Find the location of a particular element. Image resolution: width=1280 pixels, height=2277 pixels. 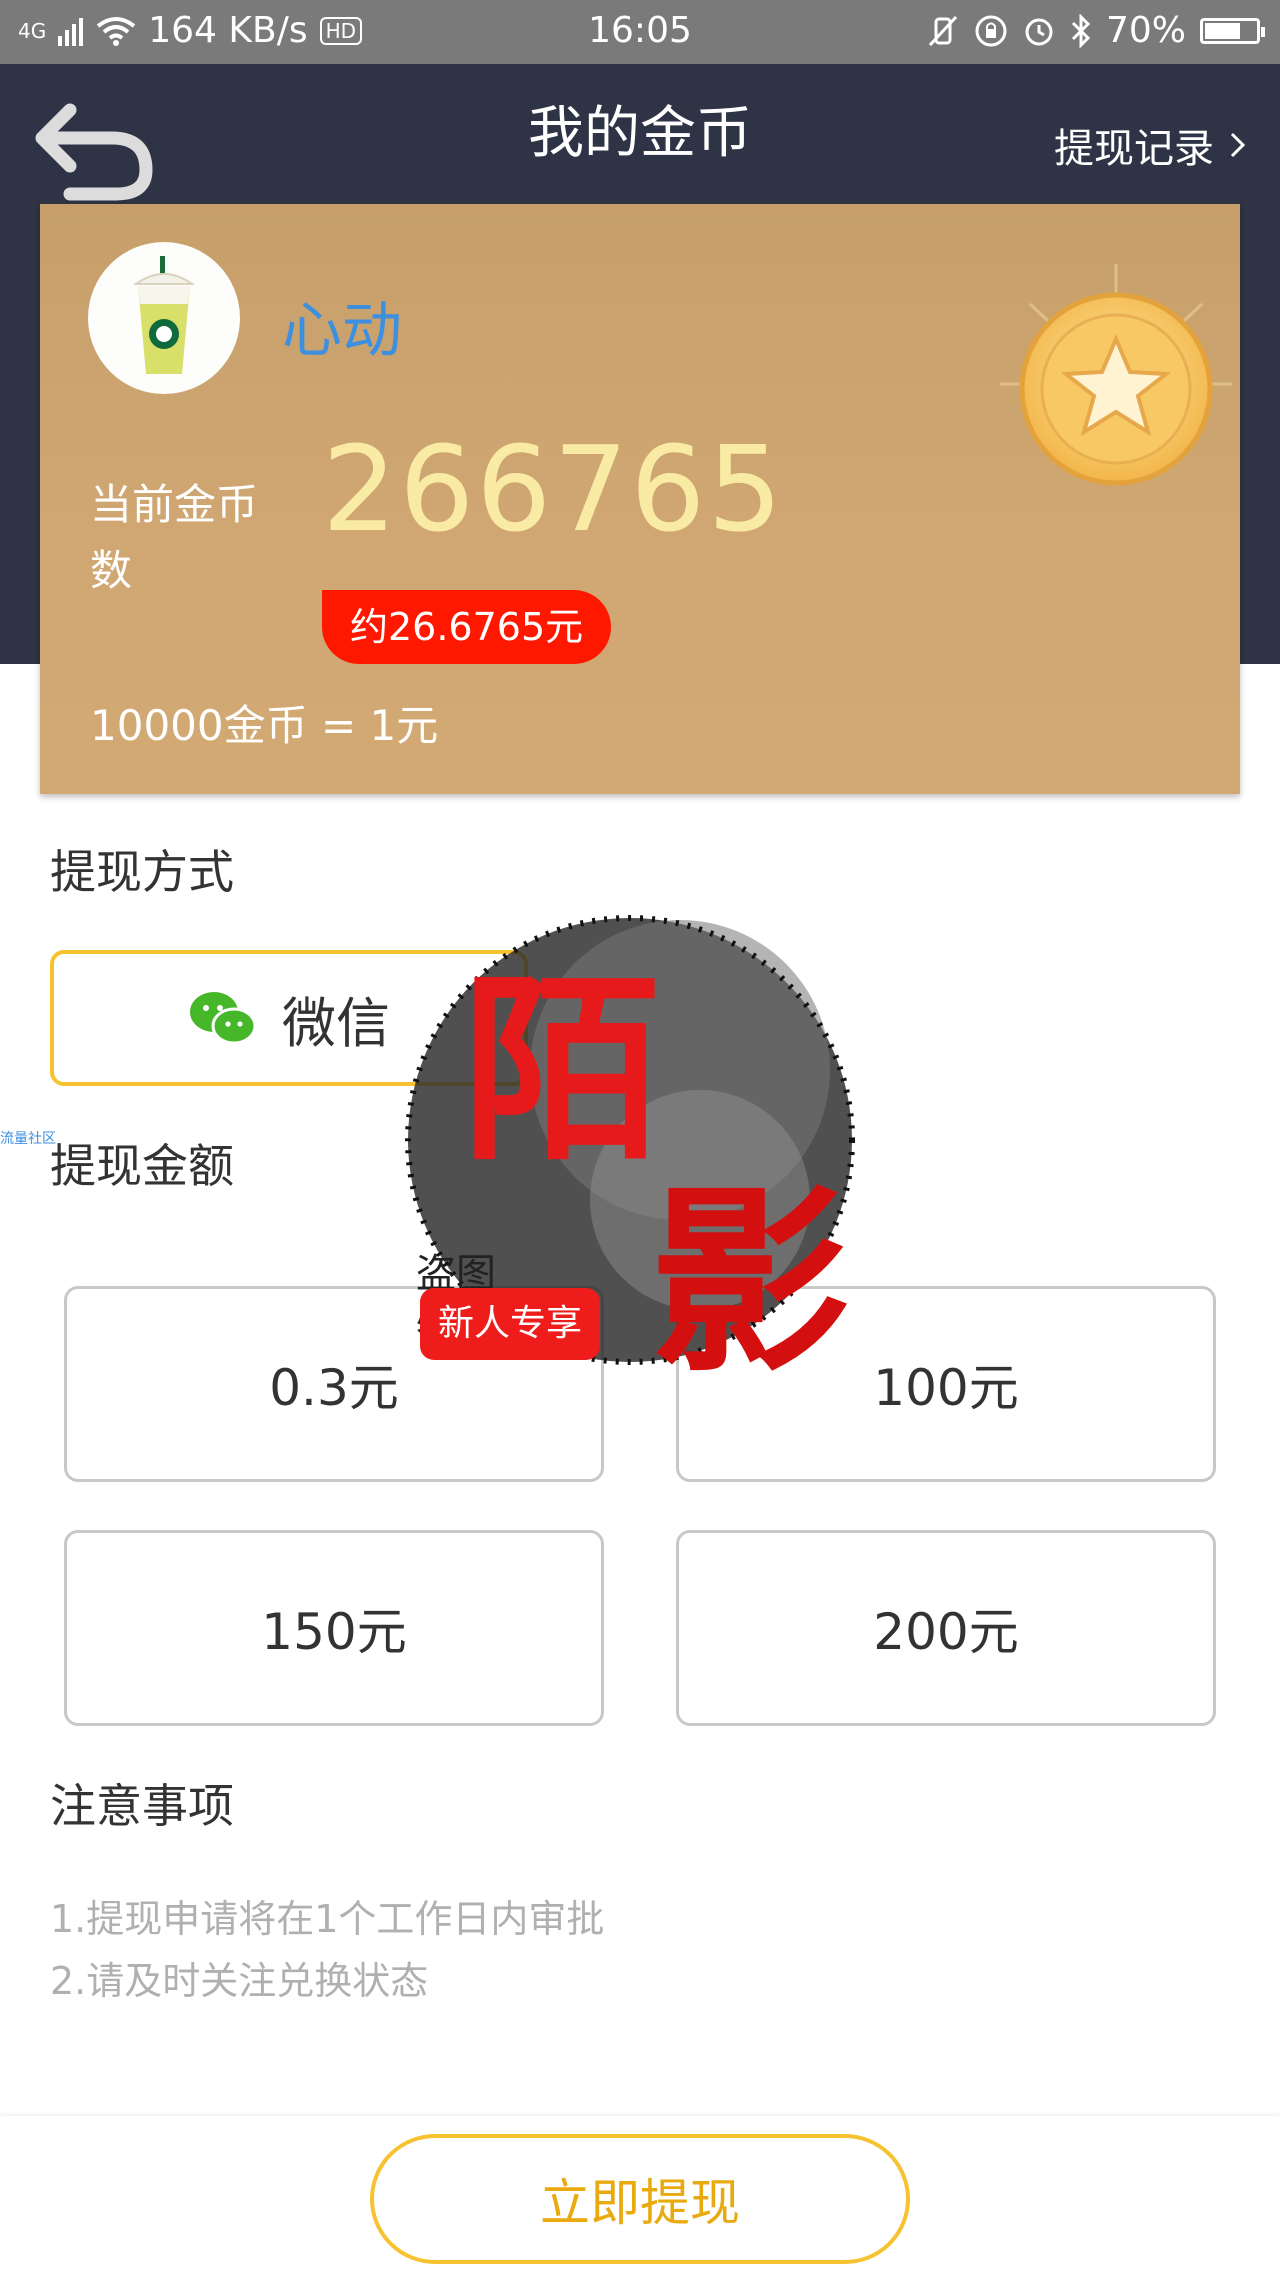

bottom-action-bar: 立即提现 is located at coordinates (640, 2196).